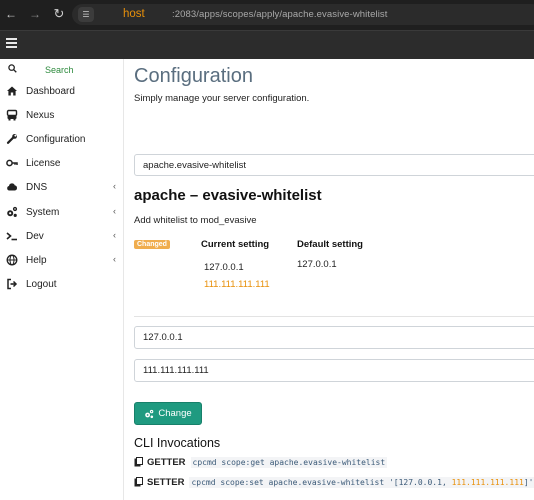 The width and height of the screenshot is (534, 500). I want to click on sidebar-item-dns: DNS ‹, so click(62, 187).